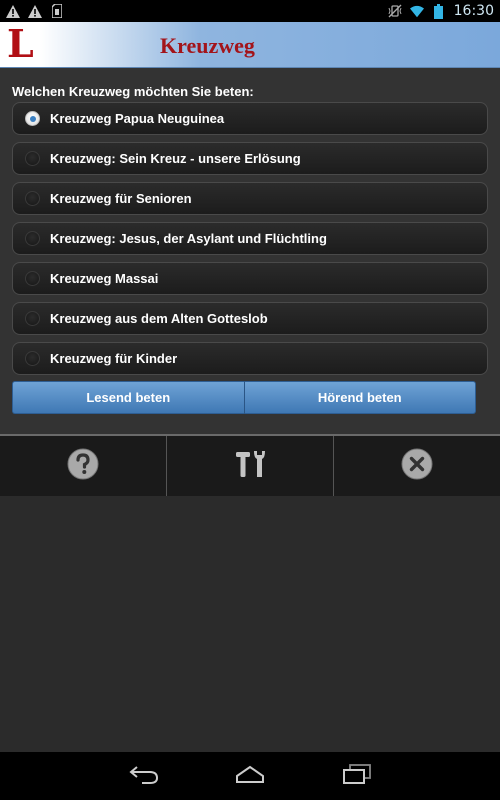 This screenshot has height=800, width=500. I want to click on option-label: Kreuzweg für Senioren, so click(121, 198).